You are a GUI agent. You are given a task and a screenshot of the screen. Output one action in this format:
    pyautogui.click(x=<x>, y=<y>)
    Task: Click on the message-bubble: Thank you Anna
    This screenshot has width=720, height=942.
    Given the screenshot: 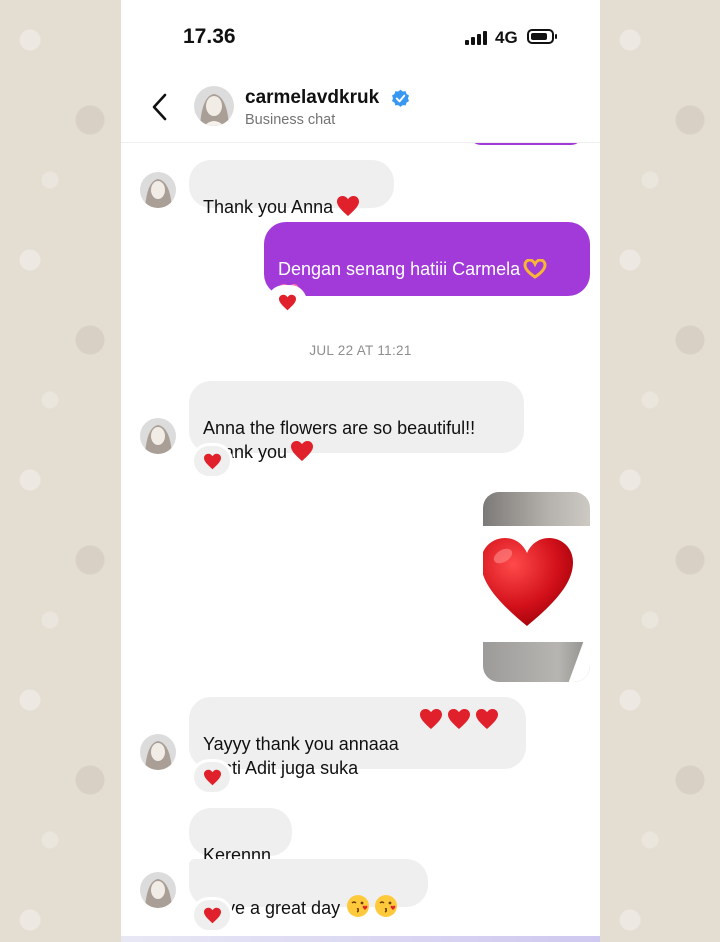 What is the action you would take?
    pyautogui.click(x=291, y=188)
    